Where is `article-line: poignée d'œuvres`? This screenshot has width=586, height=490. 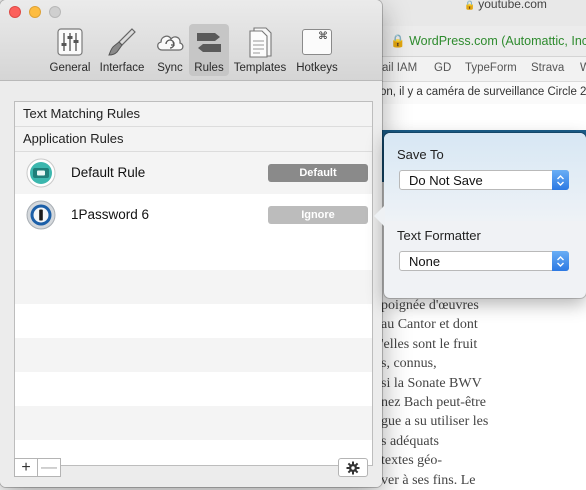
article-line: poignée d'œuvres is located at coordinates (430, 305).